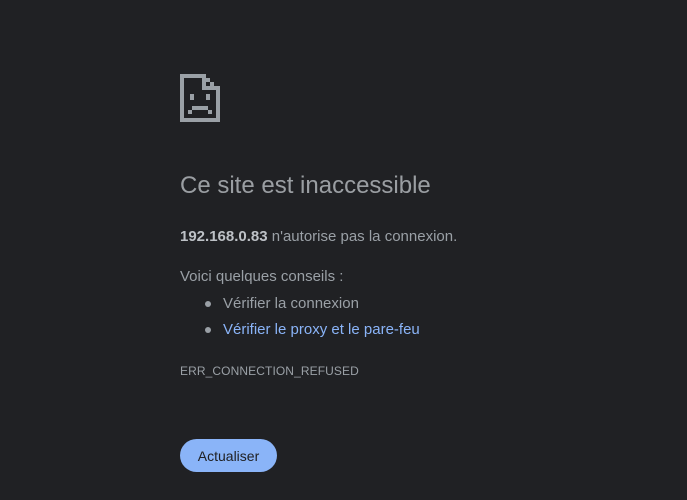  I want to click on host-address: 192.168.0.83, so click(224, 236).